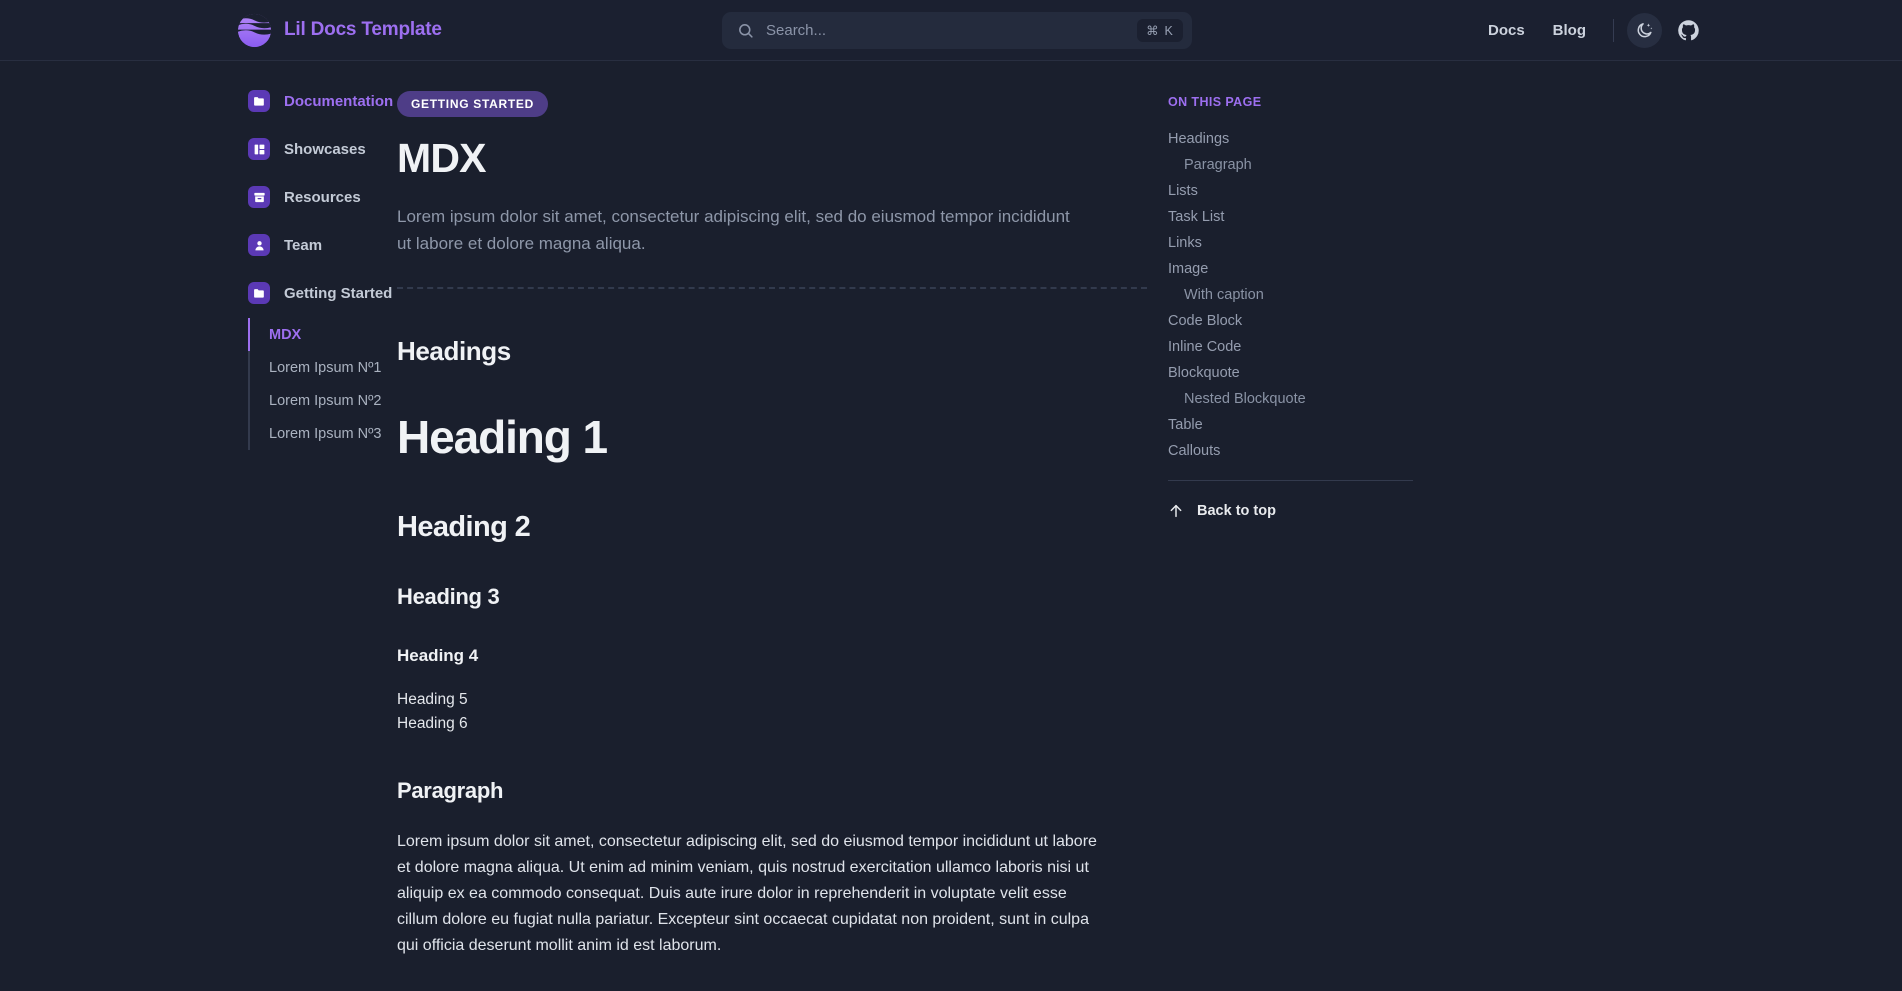 This screenshot has width=1902, height=991. Describe the element at coordinates (1290, 243) in the screenshot. I see `toc-link-links: Links` at that location.